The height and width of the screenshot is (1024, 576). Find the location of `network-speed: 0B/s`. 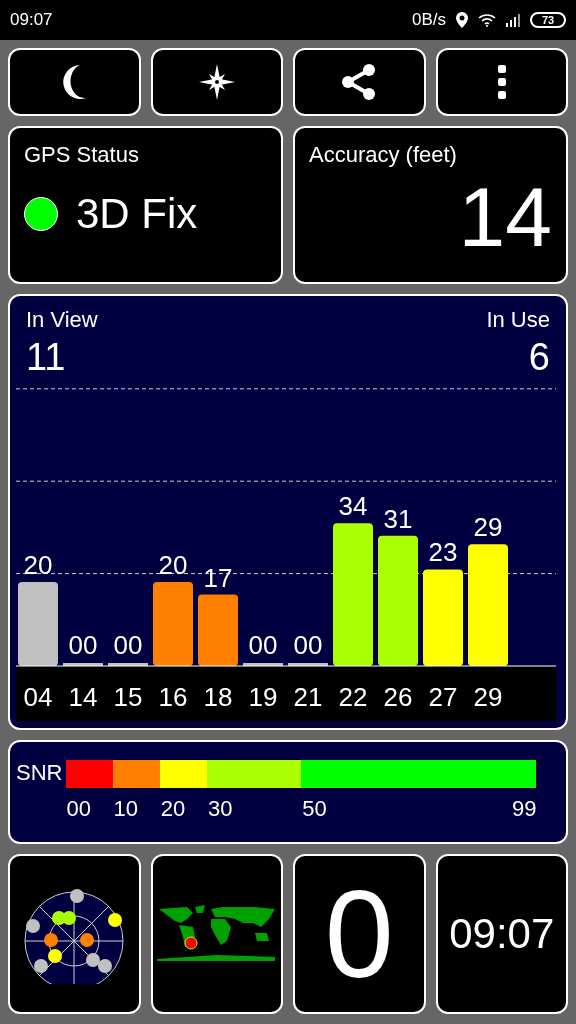

network-speed: 0B/s is located at coordinates (428, 20).